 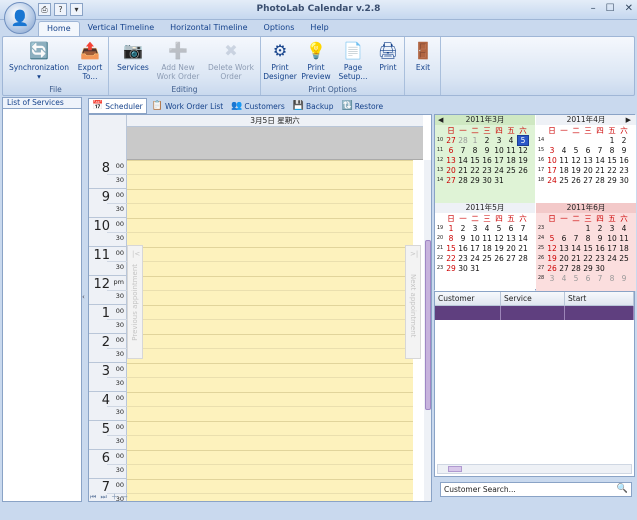 I want to click on calendar-day: 22, so click(x=475, y=170).